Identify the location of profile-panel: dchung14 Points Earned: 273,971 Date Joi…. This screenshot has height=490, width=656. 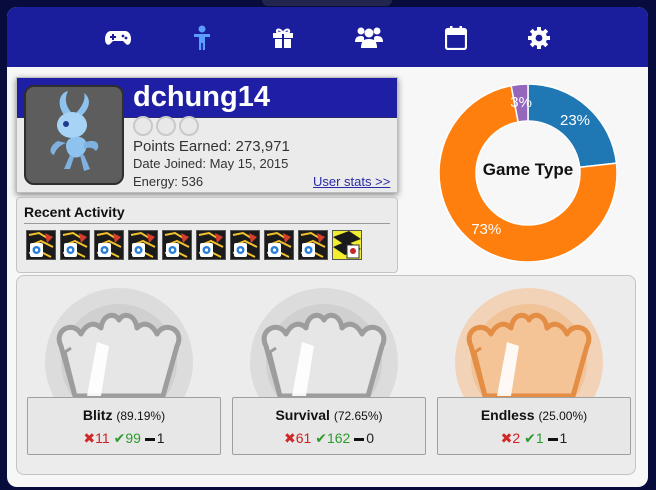
(207, 135).